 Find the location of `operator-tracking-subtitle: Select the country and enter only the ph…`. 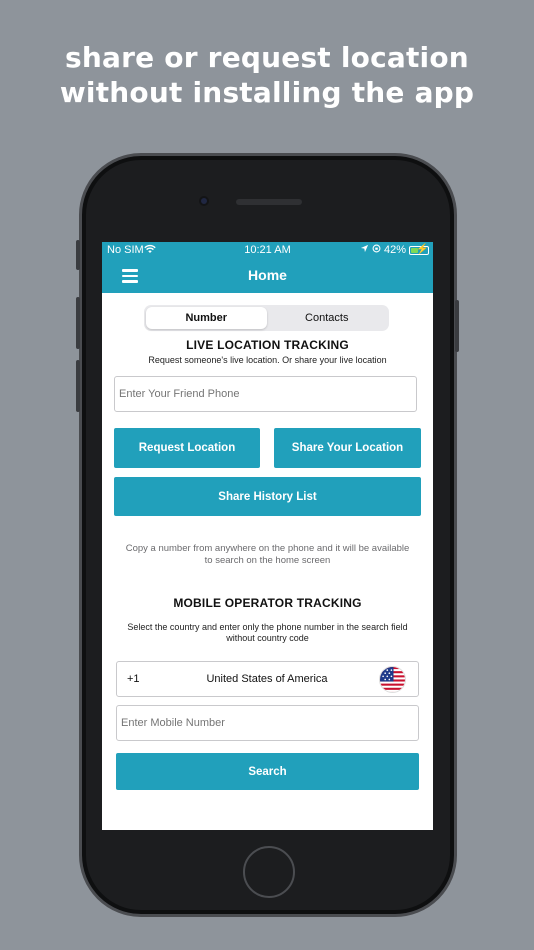

operator-tracking-subtitle: Select the country and enter only the ph… is located at coordinates (267, 632).